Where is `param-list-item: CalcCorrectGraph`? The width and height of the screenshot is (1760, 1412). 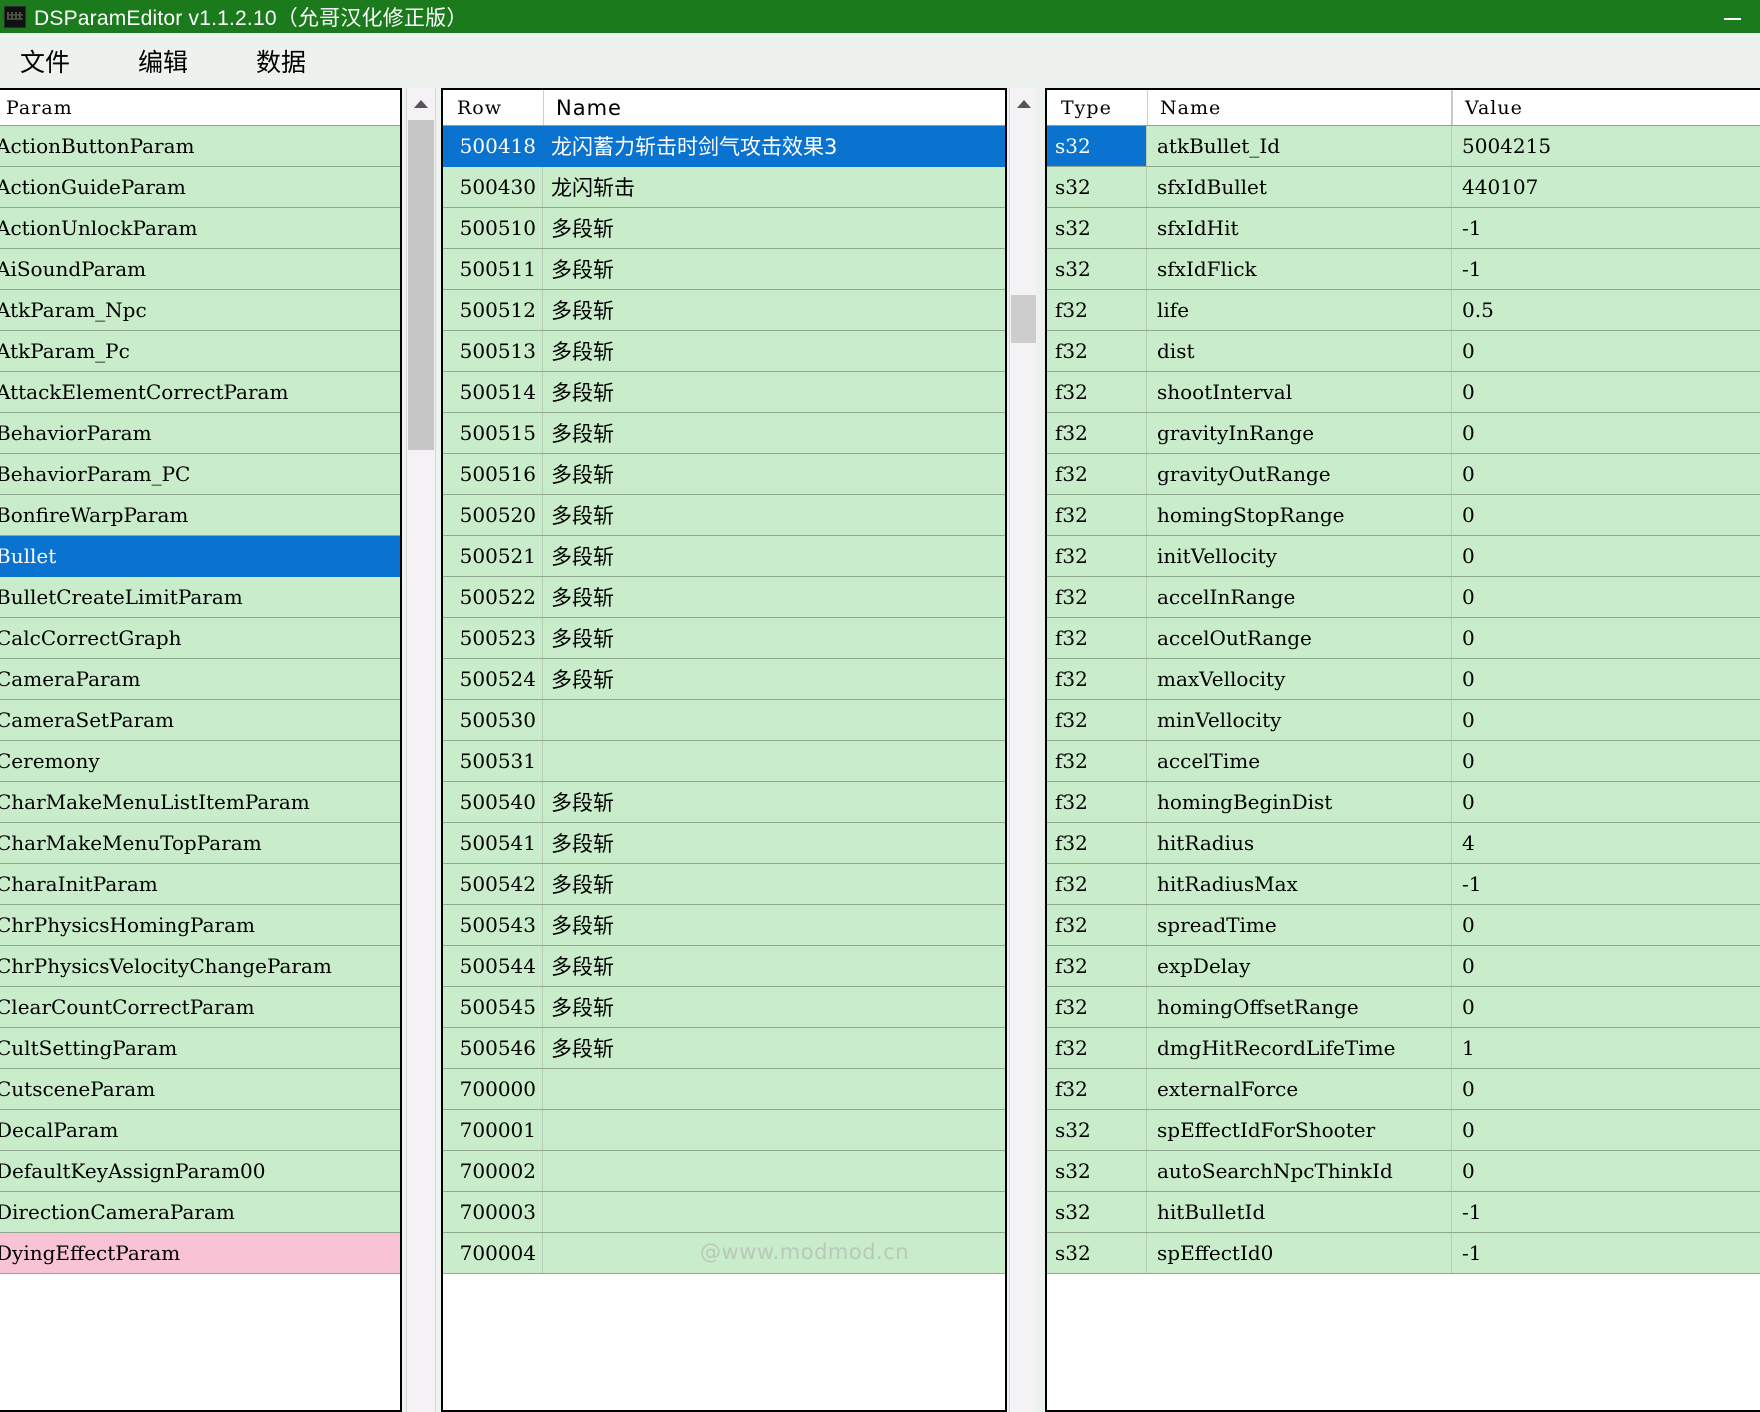 param-list-item: CalcCorrectGraph is located at coordinates (200, 638).